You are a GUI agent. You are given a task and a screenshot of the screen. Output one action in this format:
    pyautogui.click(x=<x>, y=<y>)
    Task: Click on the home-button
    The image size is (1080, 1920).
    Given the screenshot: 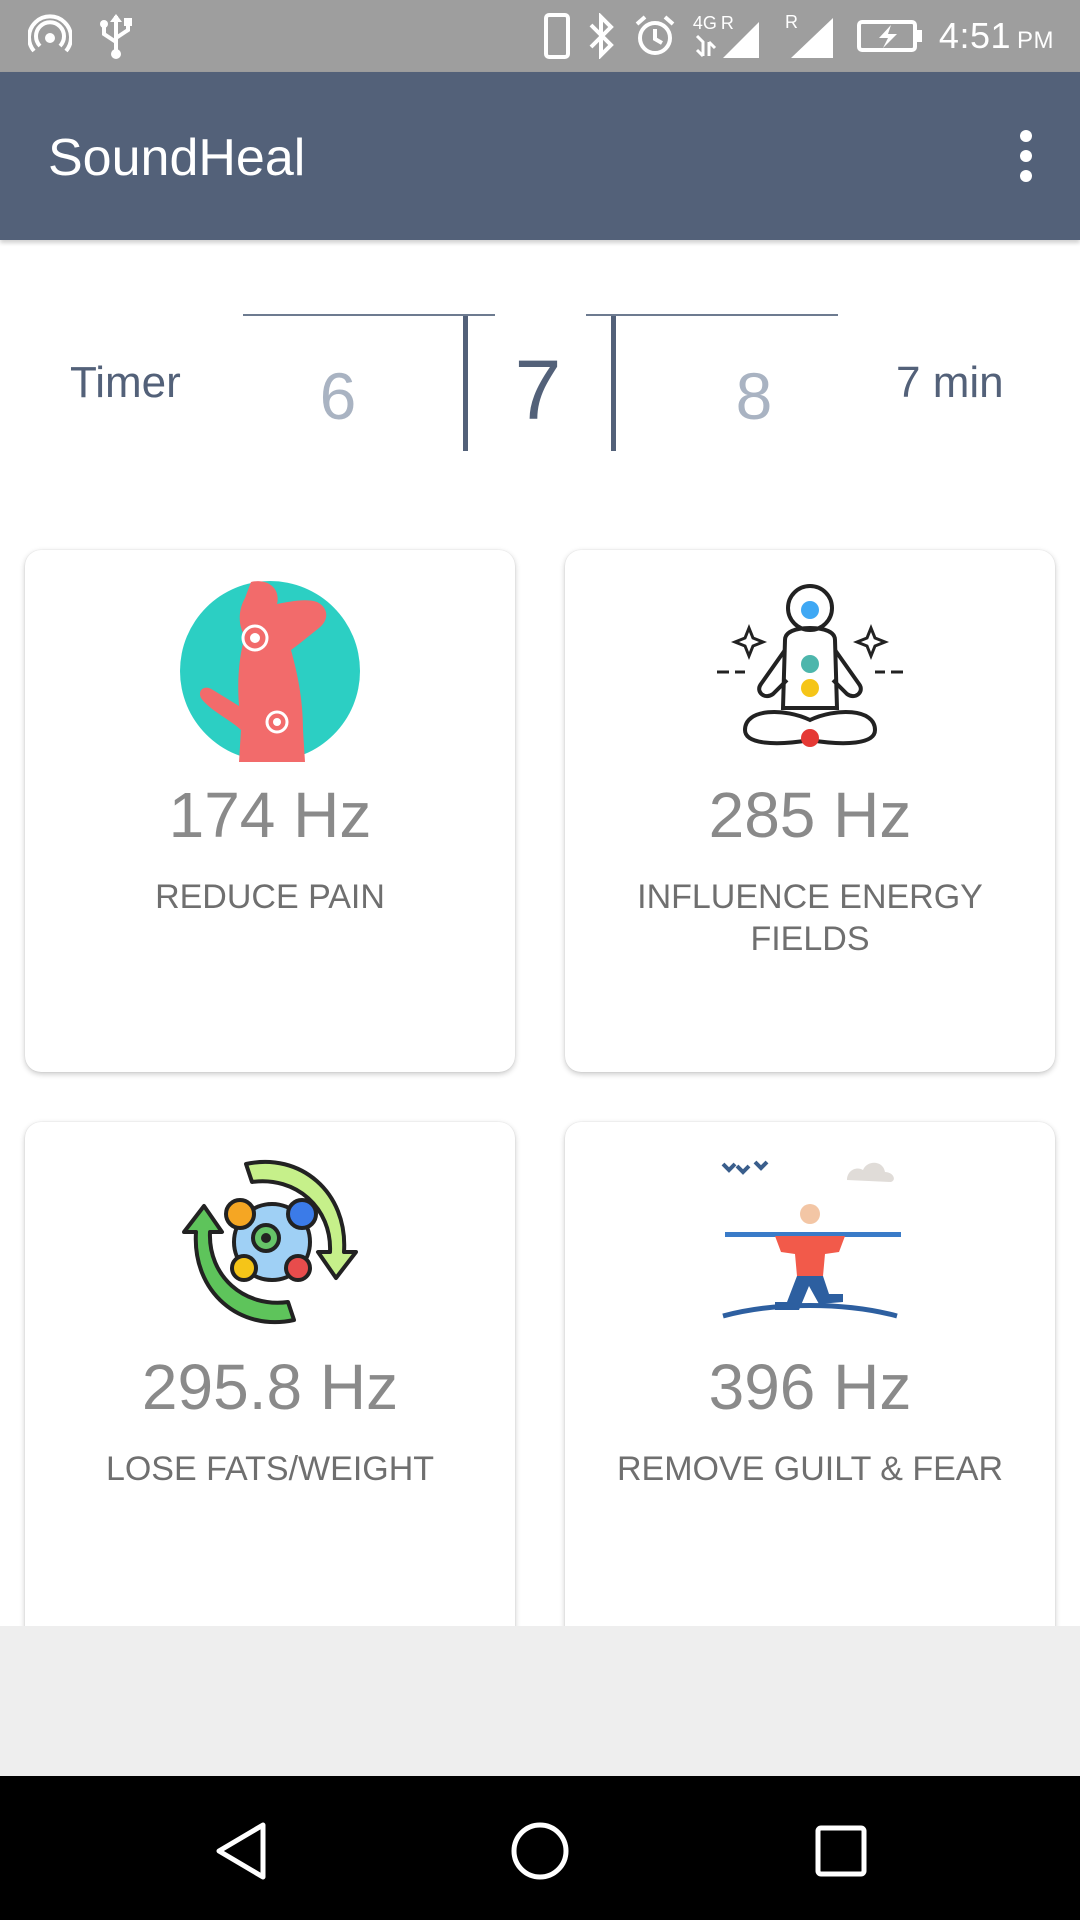 What is the action you would take?
    pyautogui.click(x=540, y=1851)
    